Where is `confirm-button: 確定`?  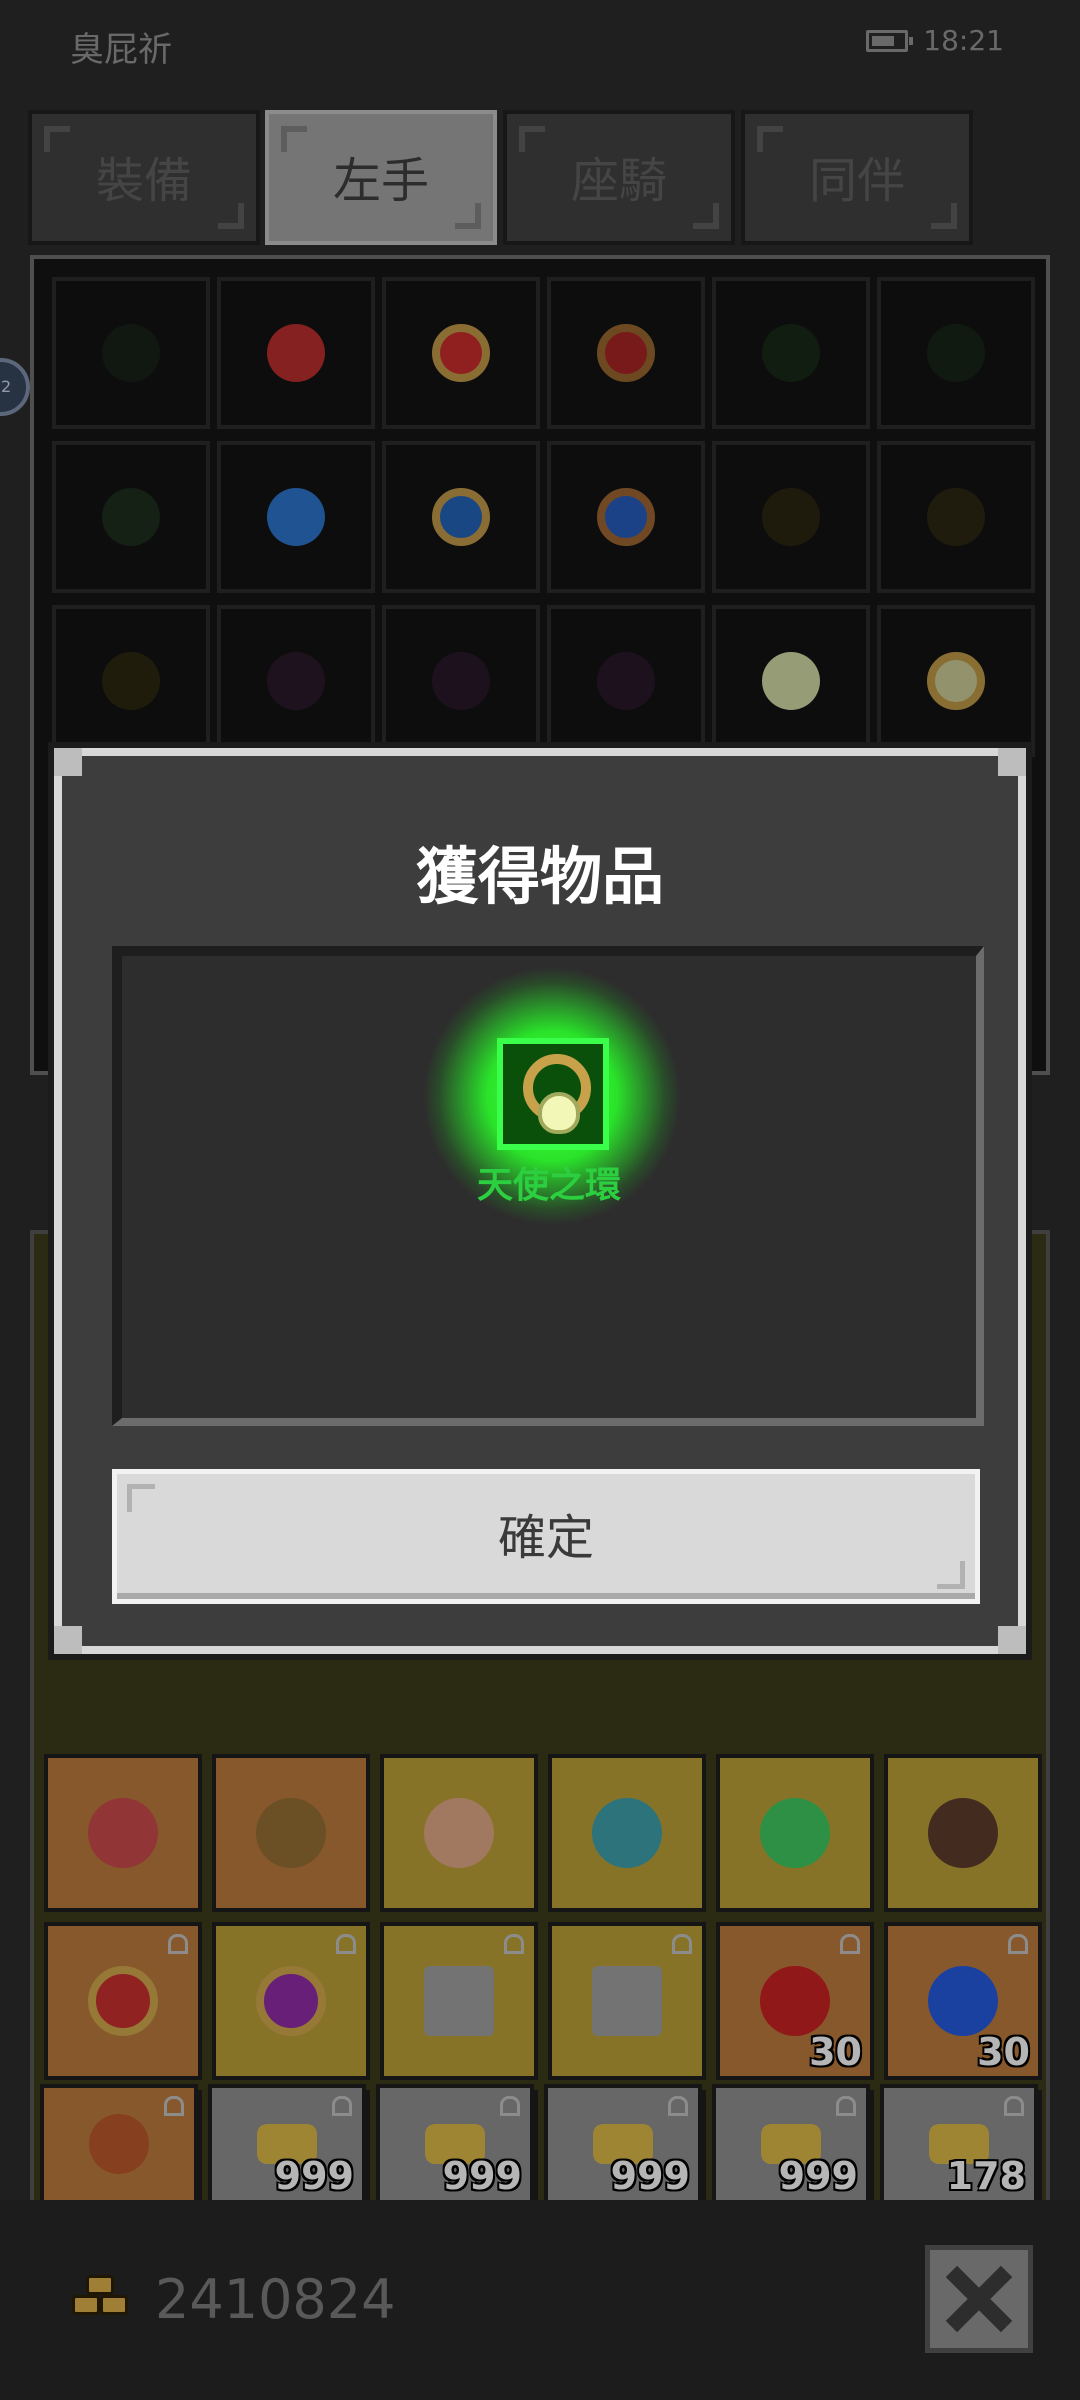 confirm-button: 確定 is located at coordinates (546, 1536).